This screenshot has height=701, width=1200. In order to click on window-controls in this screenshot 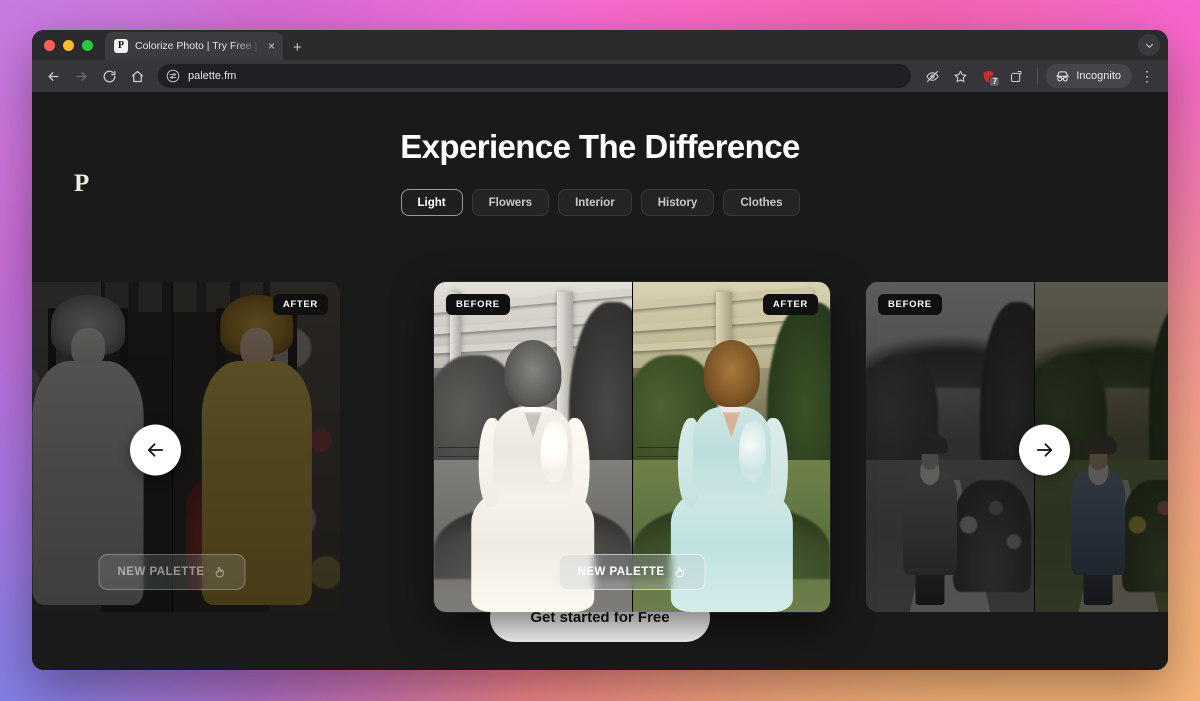, I will do `click(74, 45)`.